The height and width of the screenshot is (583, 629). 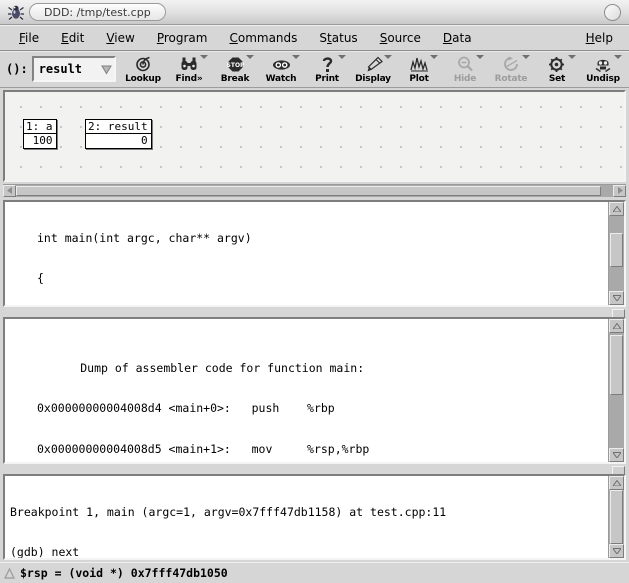 I want to click on svg-text: STOP, so click(x=235, y=65).